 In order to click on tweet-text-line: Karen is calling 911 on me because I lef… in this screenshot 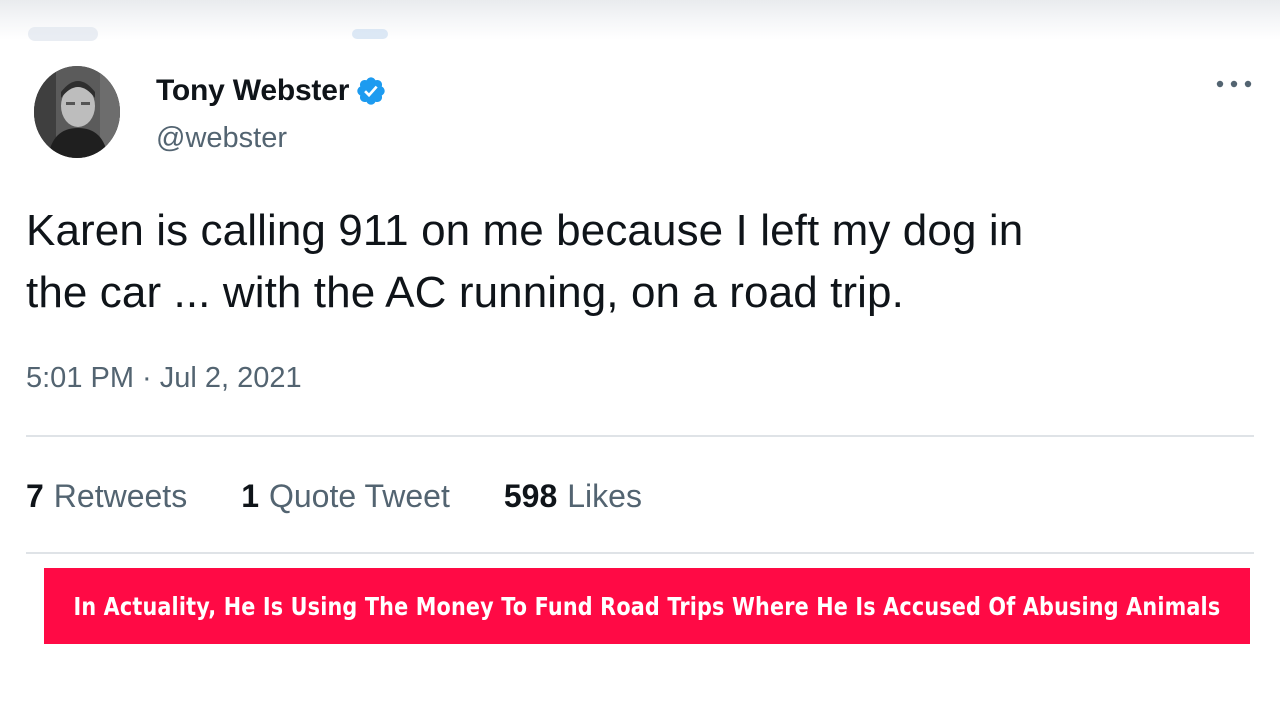, I will do `click(525, 230)`.